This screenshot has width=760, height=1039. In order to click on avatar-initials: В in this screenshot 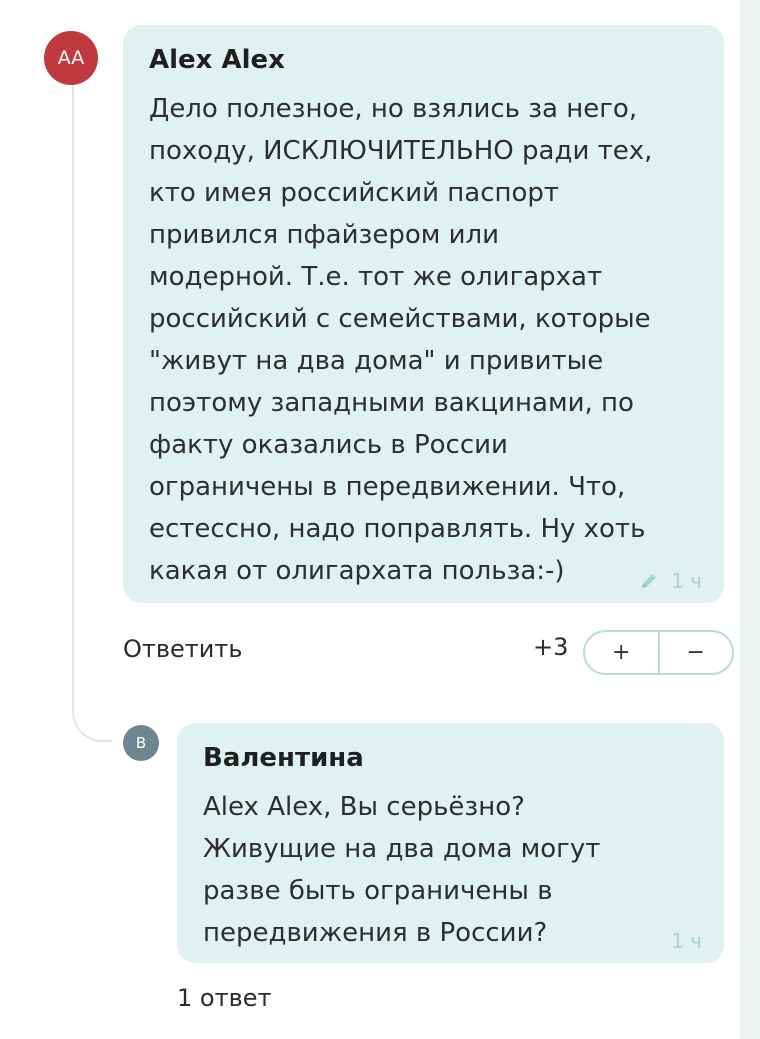, I will do `click(141, 743)`.